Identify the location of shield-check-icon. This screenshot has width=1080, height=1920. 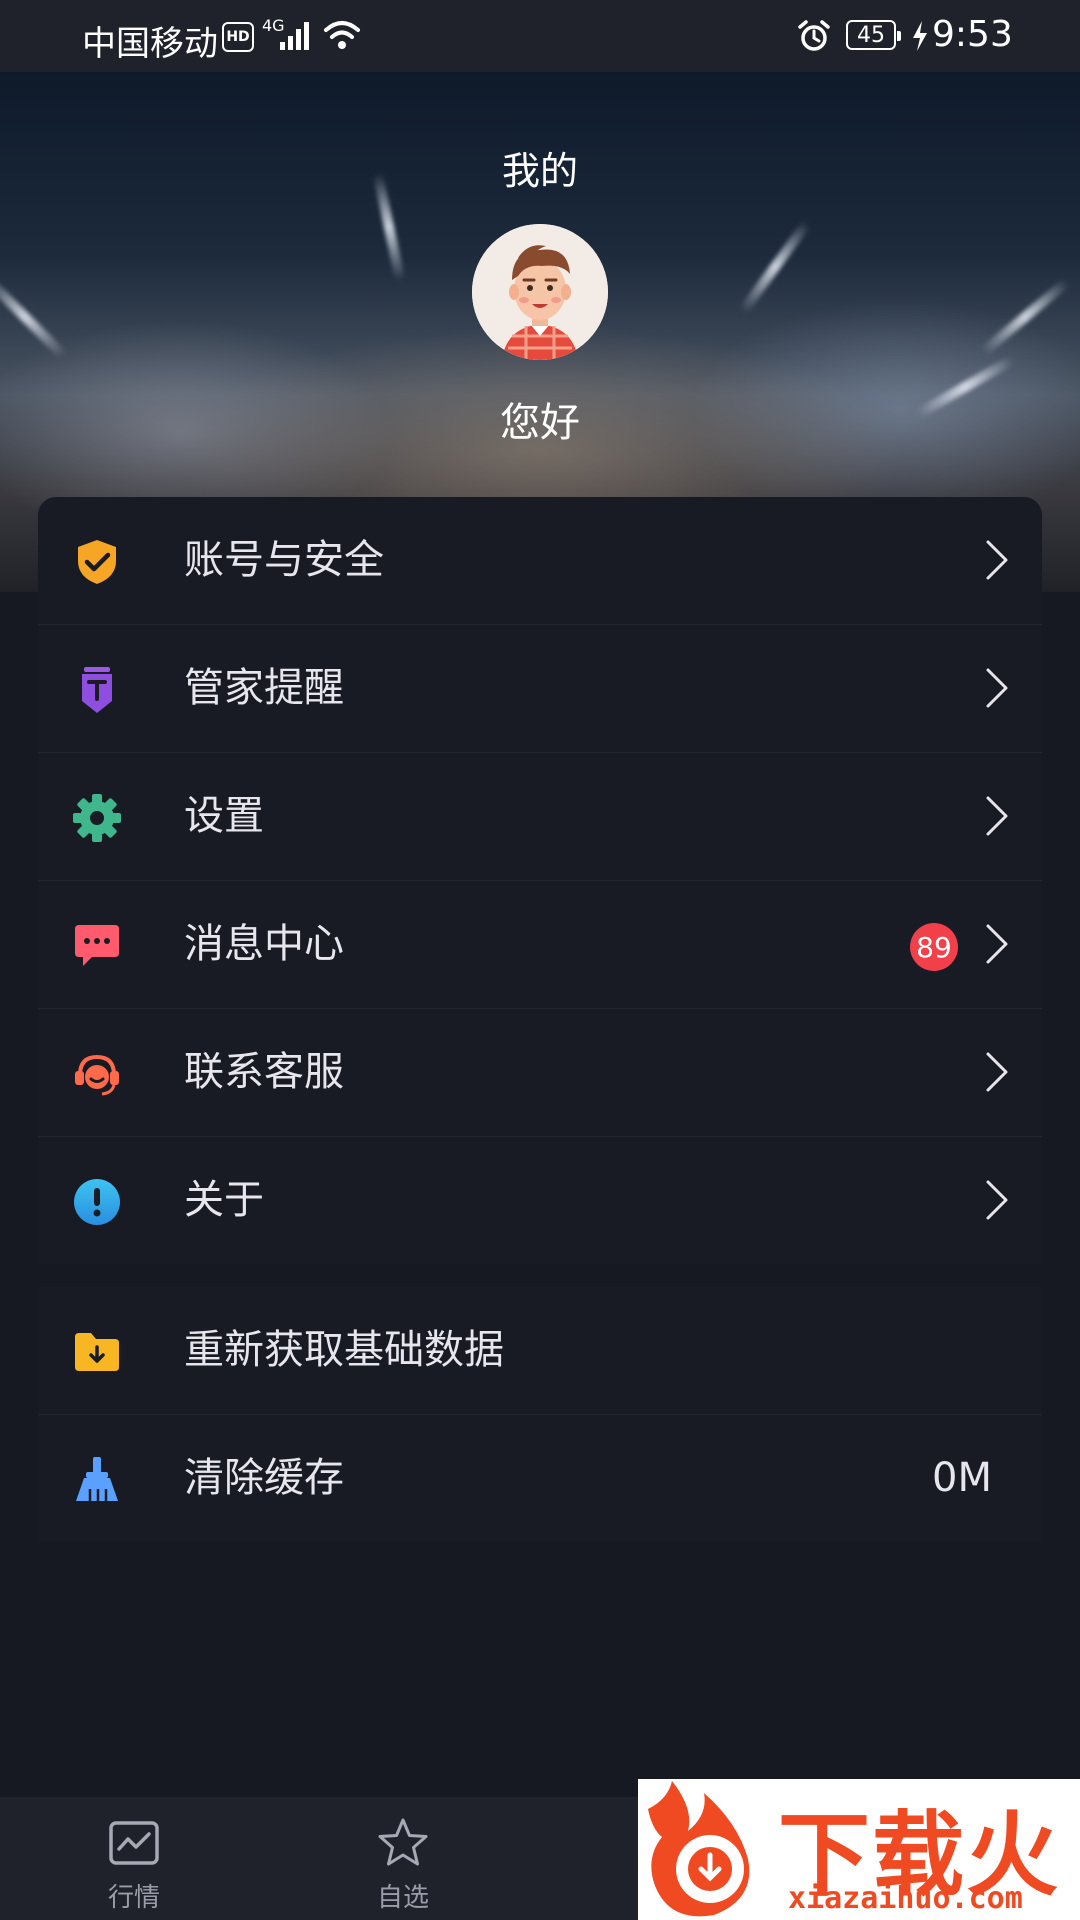
(97, 562).